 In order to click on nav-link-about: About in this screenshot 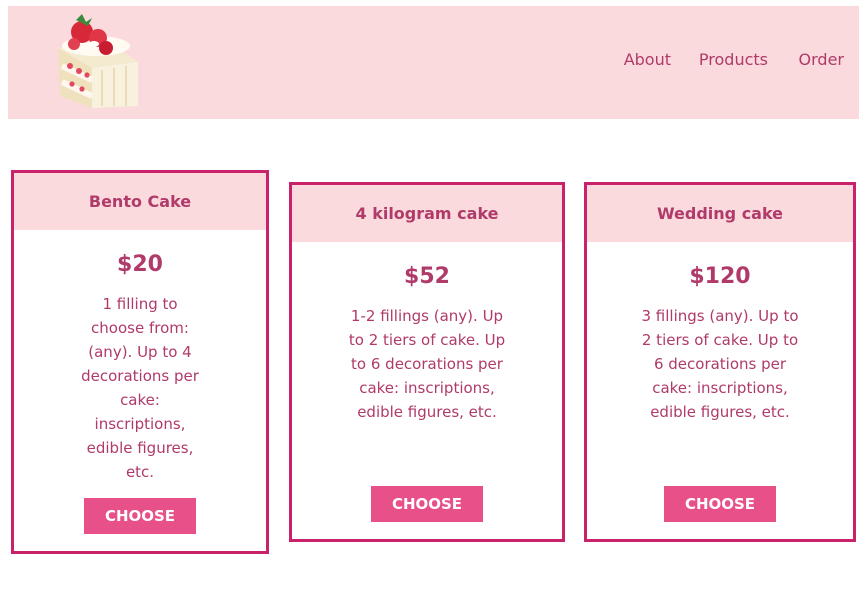, I will do `click(647, 59)`.